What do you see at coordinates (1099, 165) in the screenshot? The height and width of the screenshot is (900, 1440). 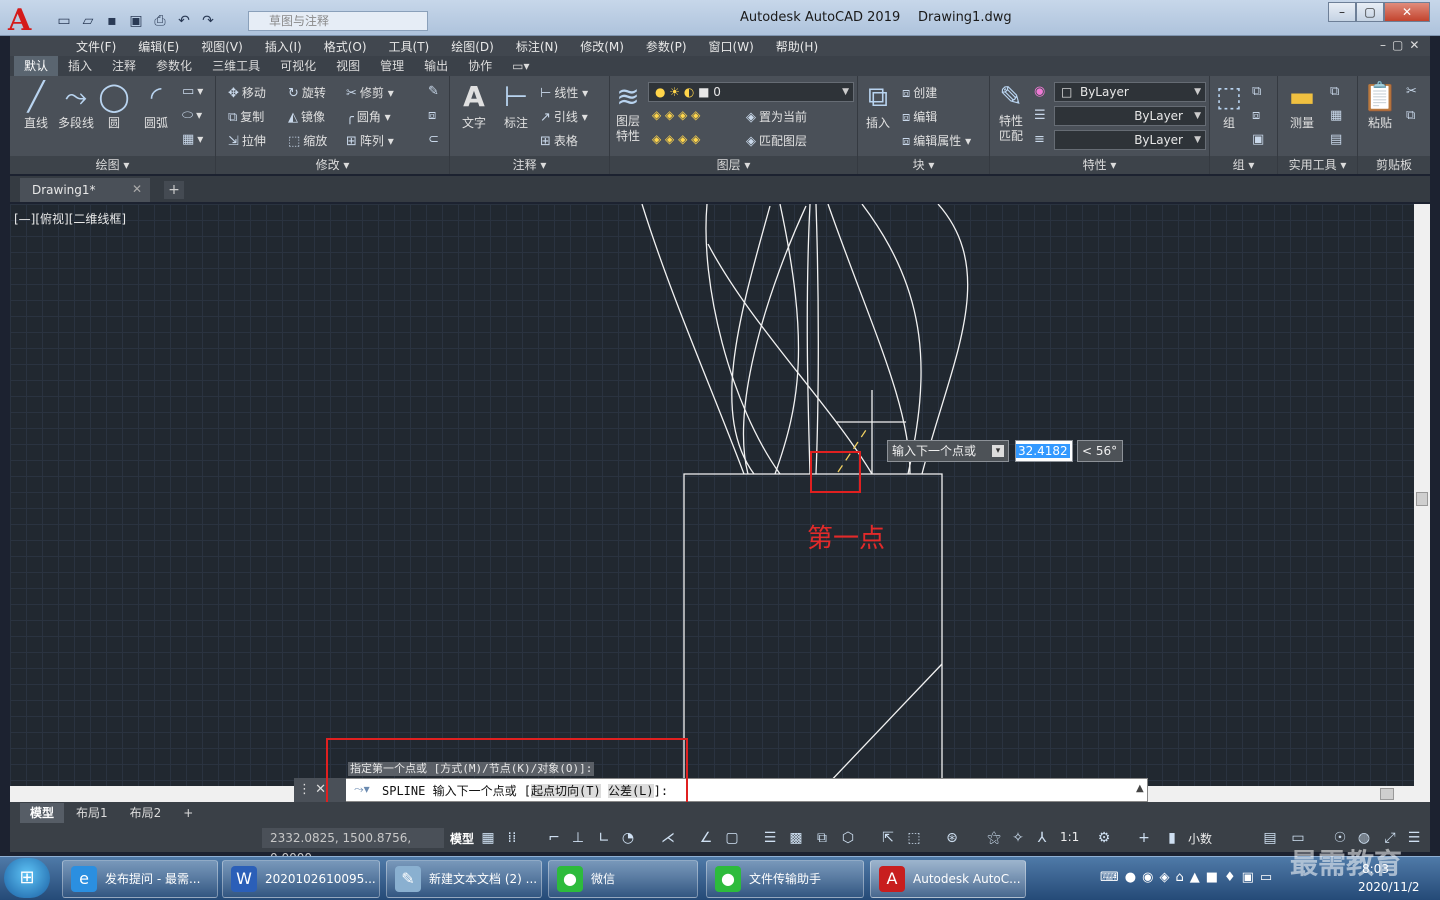 I see `properties-panel-title: 特性 ▾` at bounding box center [1099, 165].